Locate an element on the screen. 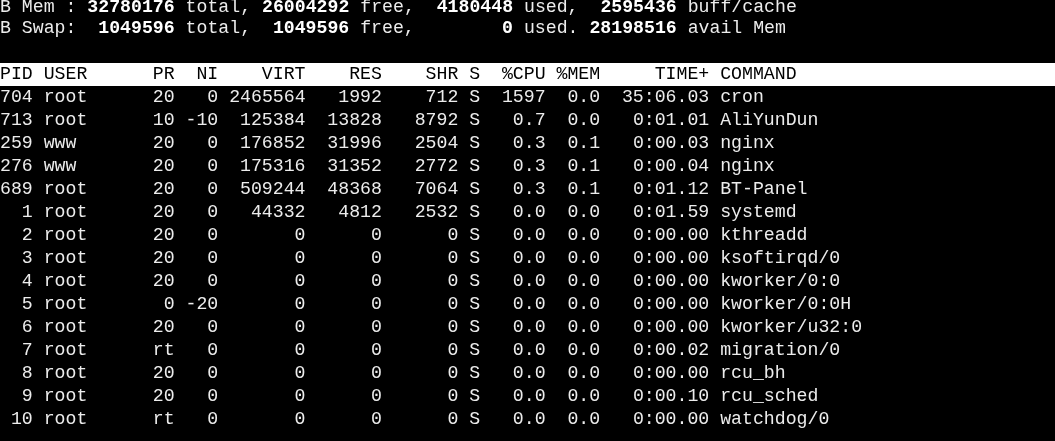 The image size is (1055, 441). table-cell-text: 31352 is located at coordinates (354, 166).